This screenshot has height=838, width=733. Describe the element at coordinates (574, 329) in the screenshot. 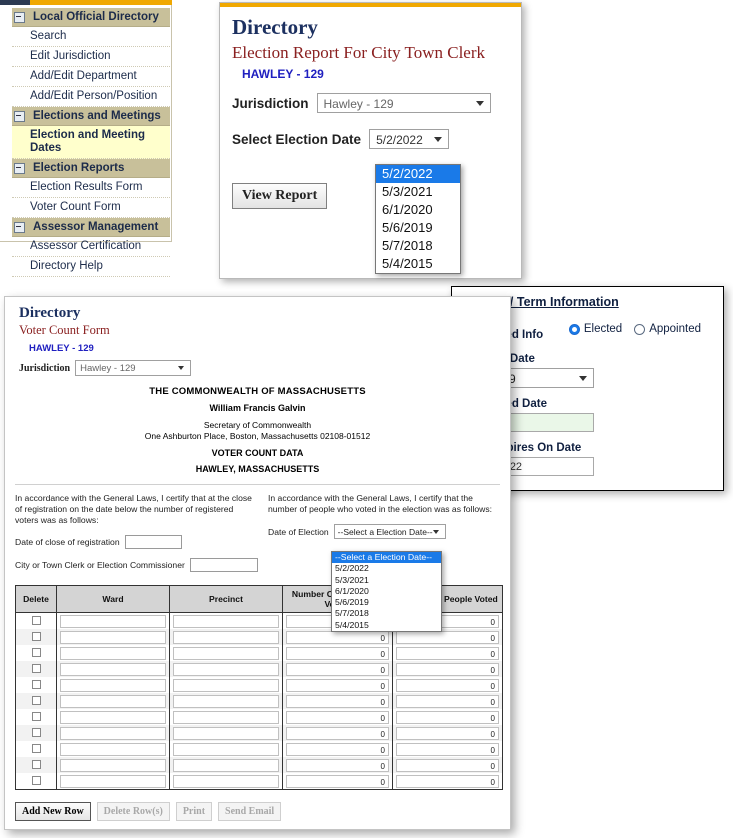

I see `radio-elected` at that location.